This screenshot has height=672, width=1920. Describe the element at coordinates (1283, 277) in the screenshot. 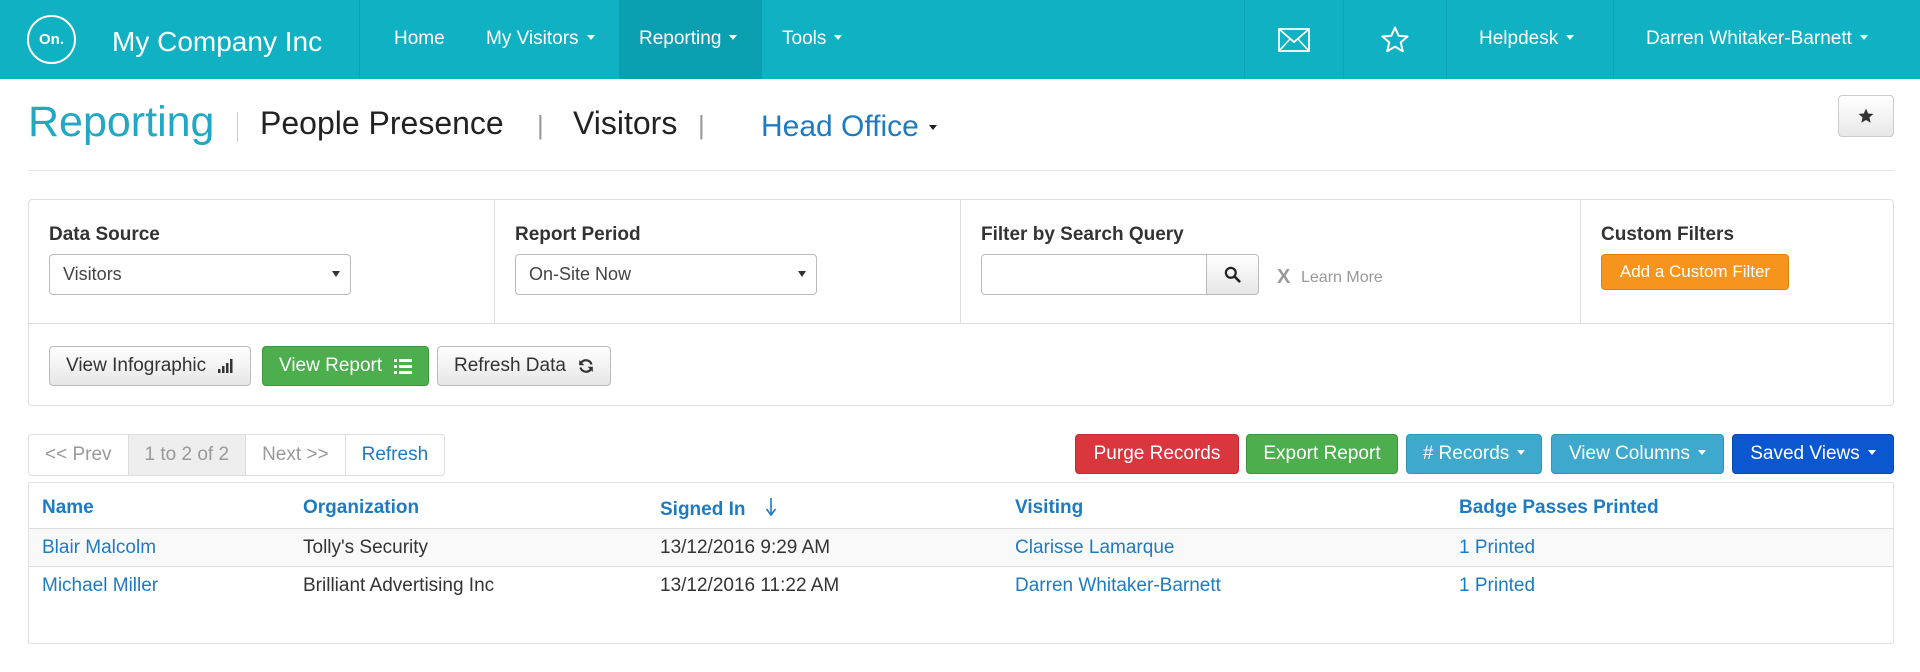

I see `clear-search-icon: X` at that location.